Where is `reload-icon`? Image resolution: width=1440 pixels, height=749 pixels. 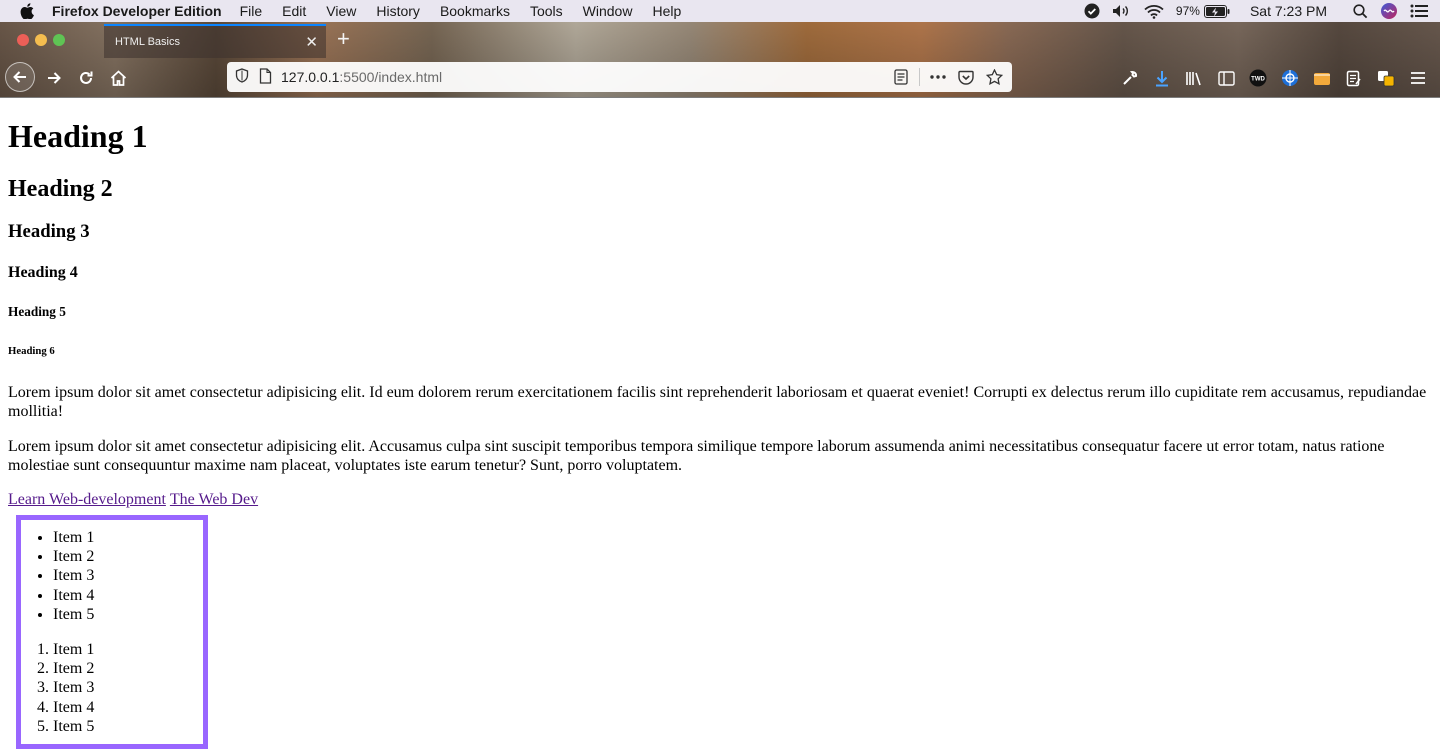
reload-icon is located at coordinates (86, 77).